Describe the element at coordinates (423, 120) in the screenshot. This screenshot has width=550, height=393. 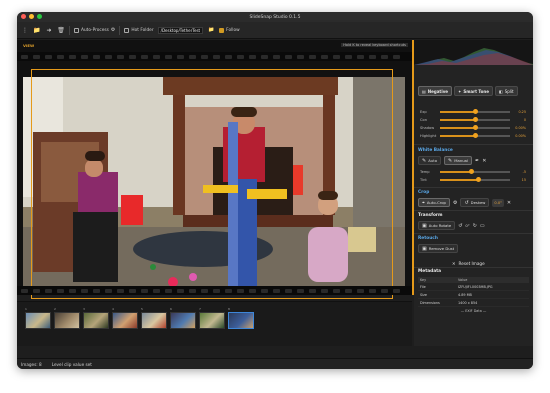
I see `slider-label: Con` at that location.